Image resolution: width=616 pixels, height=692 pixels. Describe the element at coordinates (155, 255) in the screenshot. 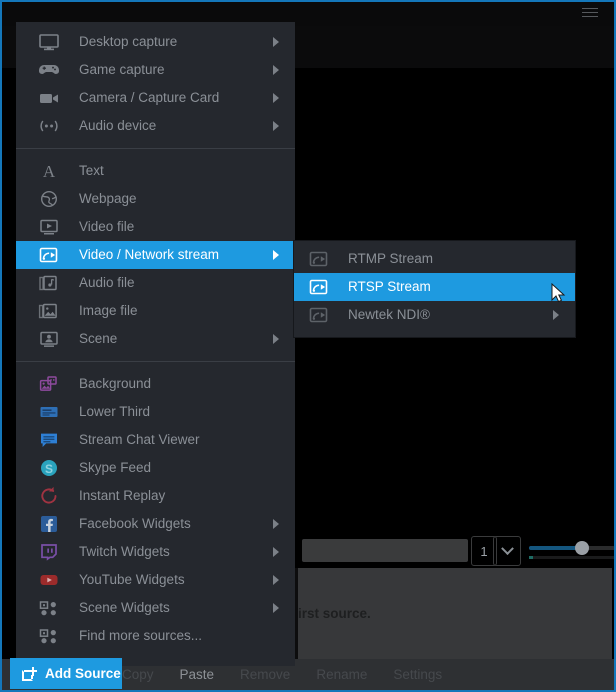

I see `menu-item-video-network-stream: Video / Network stream` at that location.